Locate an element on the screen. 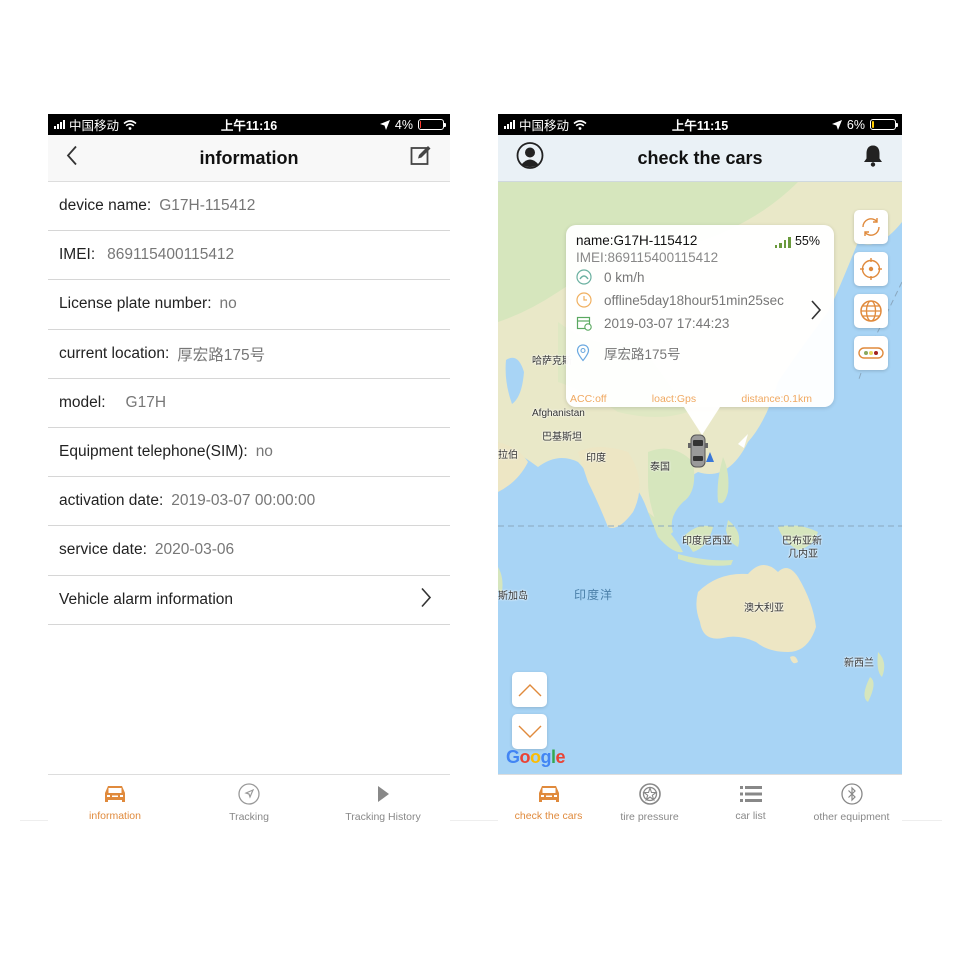 Image resolution: width=960 pixels, height=960 pixels. popup-imei: IMEI:869115400115412 is located at coordinates (647, 257).